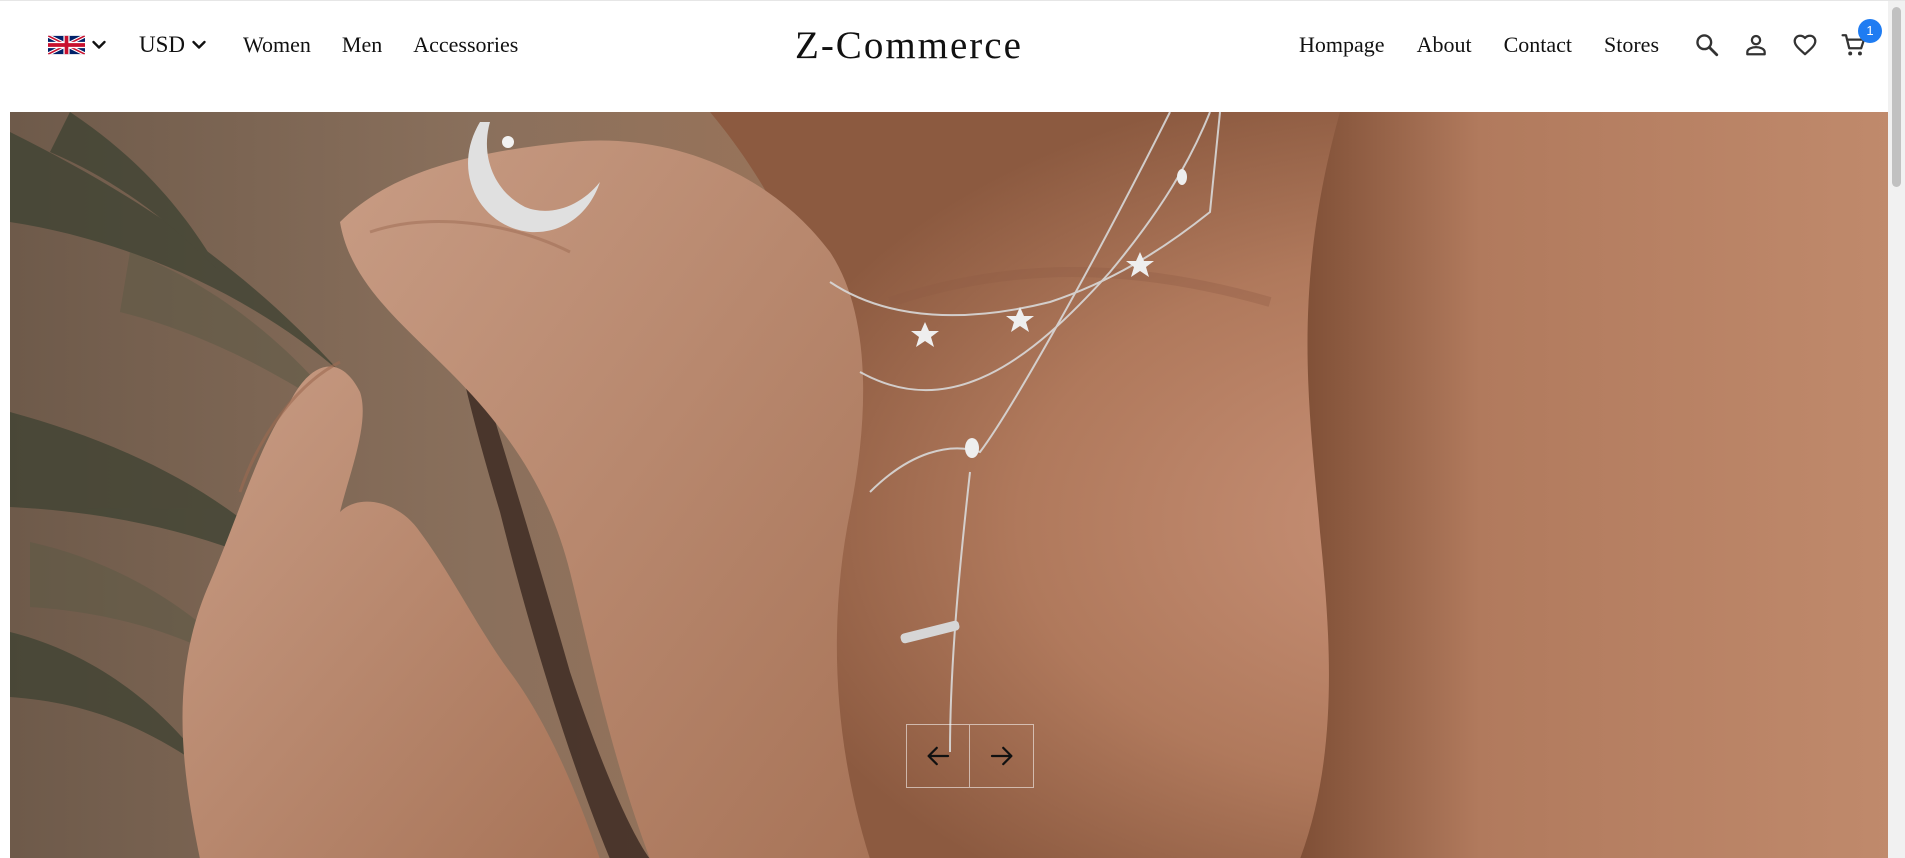 This screenshot has height=858, width=1905. I want to click on header-right: Hompage About Contact Stores 1, so click(1590, 40).